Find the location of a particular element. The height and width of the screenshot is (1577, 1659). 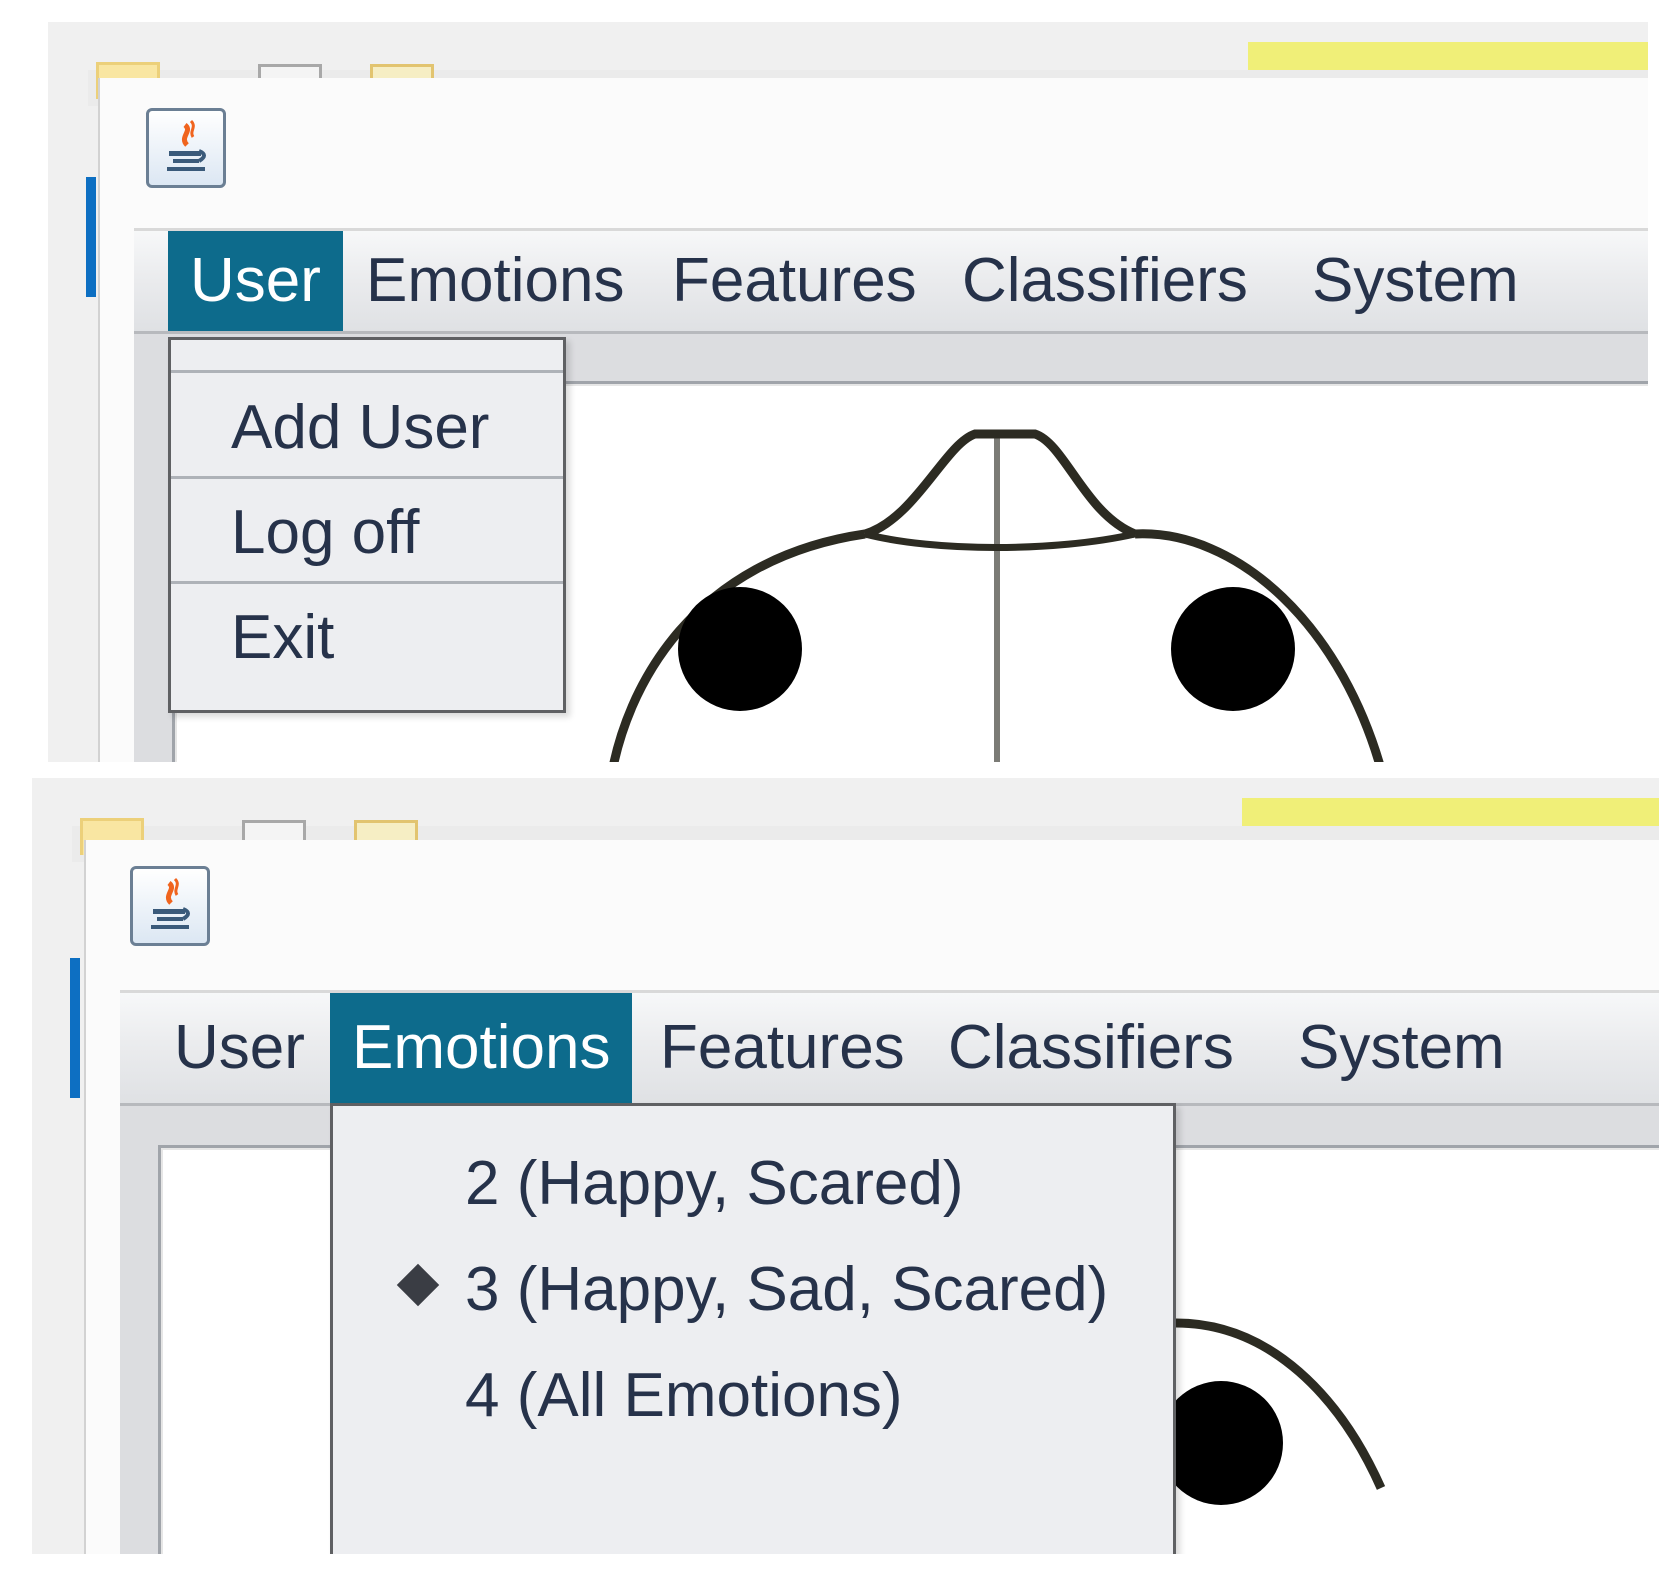

menu-item-label: 2 (Happy, Scared) is located at coordinates (714, 1183).